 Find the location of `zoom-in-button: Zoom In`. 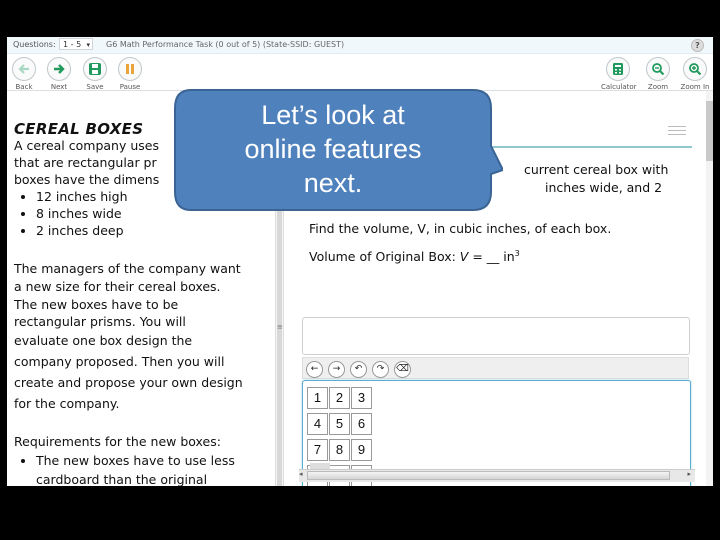

zoom-in-button: Zoom In is located at coordinates (695, 74).